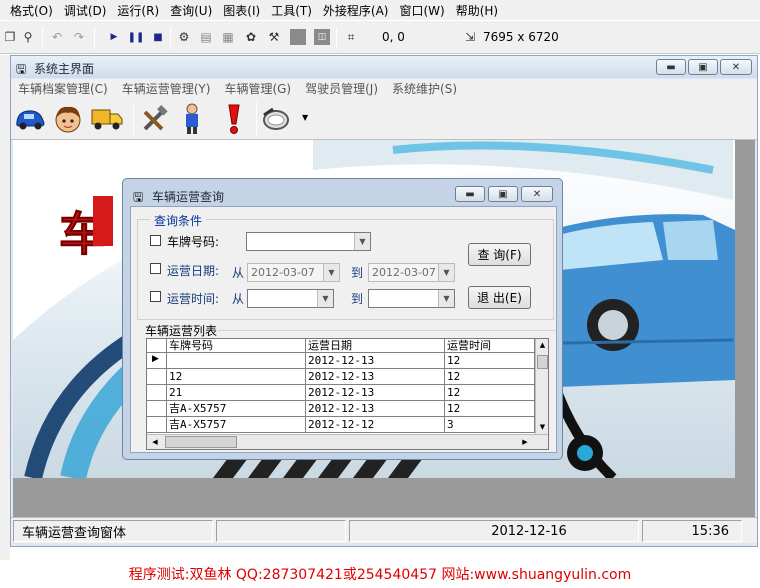 The height and width of the screenshot is (588, 760). What do you see at coordinates (703, 67) in the screenshot?
I see `maximize-button: ▣` at bounding box center [703, 67].